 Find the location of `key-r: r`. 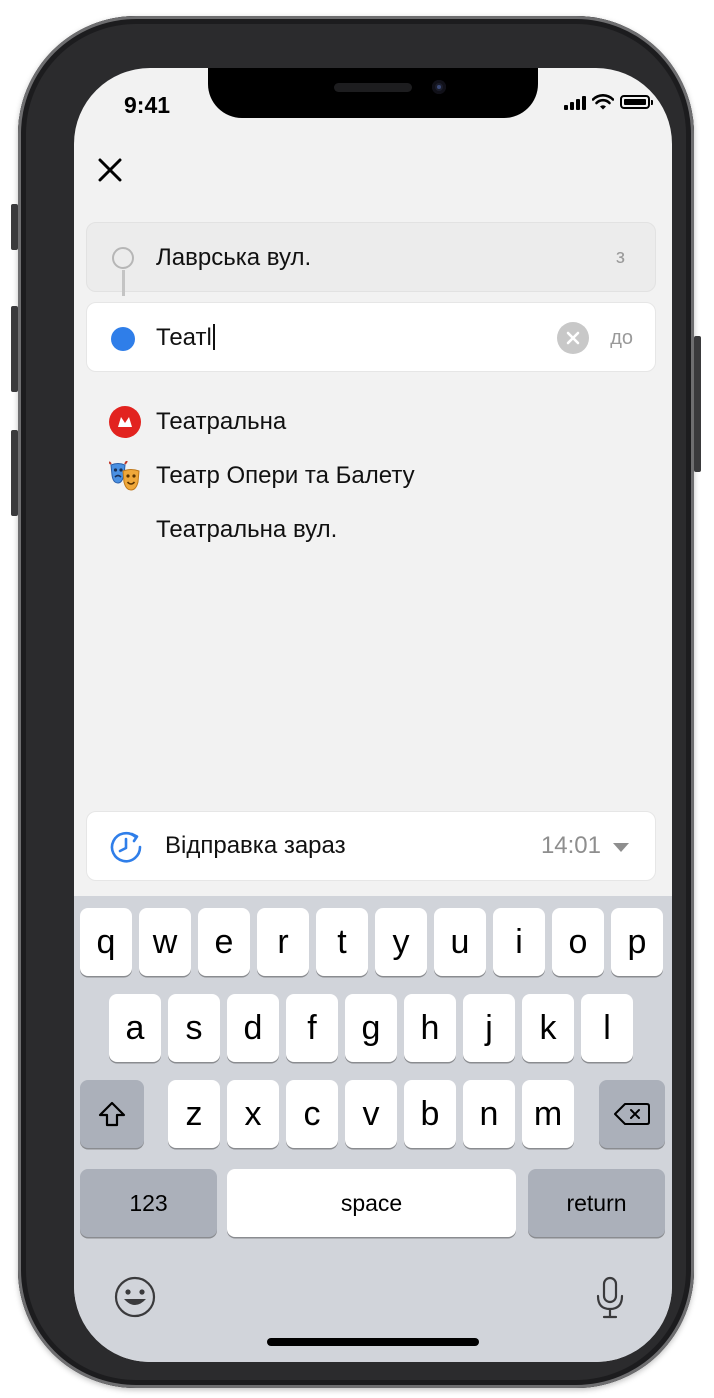

key-r: r is located at coordinates (283, 942).